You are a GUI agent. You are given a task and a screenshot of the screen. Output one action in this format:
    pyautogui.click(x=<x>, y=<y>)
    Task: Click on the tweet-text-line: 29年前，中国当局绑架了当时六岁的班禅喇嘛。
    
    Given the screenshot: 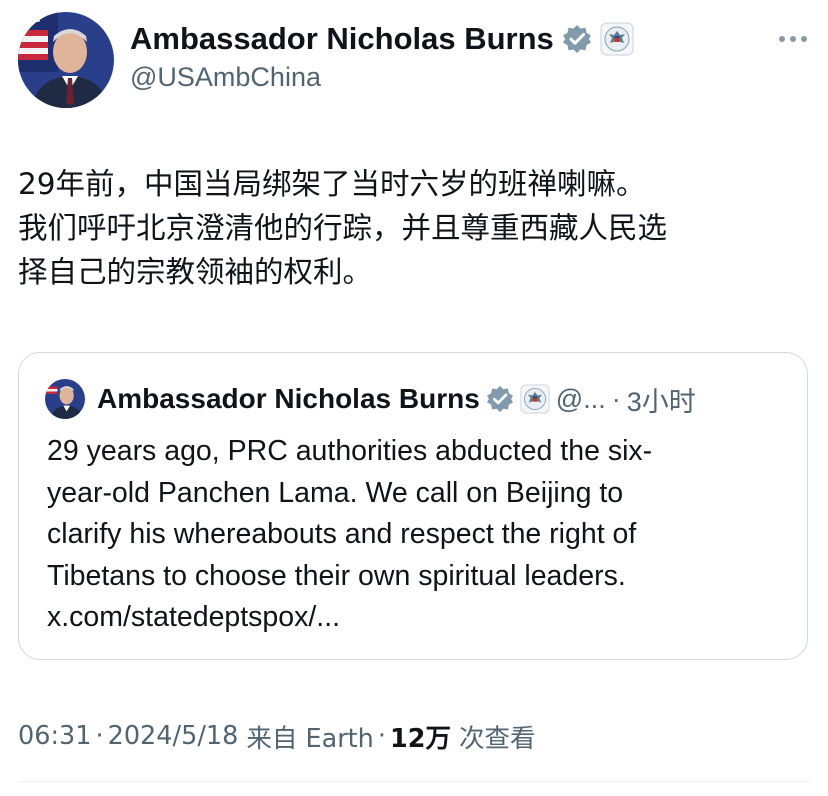 What is the action you would take?
    pyautogui.click(x=332, y=184)
    